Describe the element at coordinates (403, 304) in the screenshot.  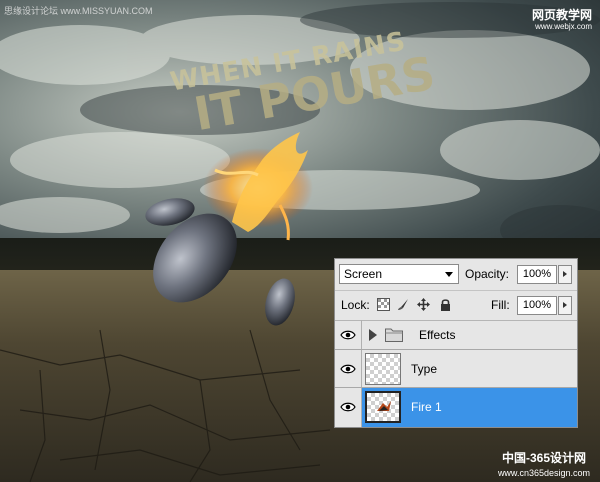
I see `brush-icon` at that location.